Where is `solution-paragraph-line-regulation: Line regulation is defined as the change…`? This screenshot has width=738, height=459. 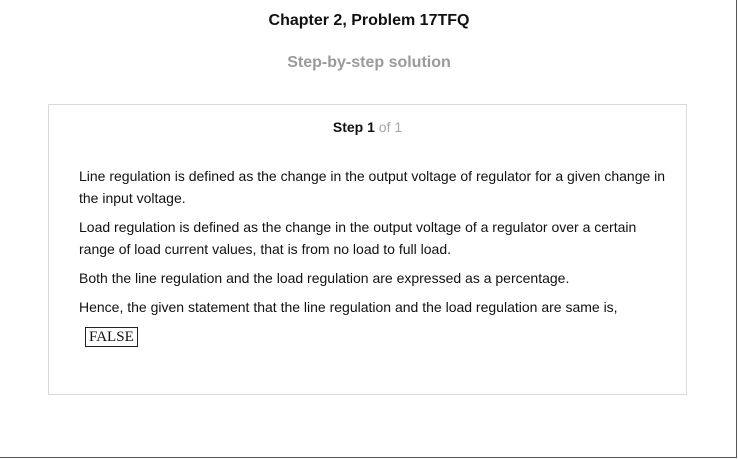
solution-paragraph-line-regulation: Line regulation is defined as the change… is located at coordinates (372, 187).